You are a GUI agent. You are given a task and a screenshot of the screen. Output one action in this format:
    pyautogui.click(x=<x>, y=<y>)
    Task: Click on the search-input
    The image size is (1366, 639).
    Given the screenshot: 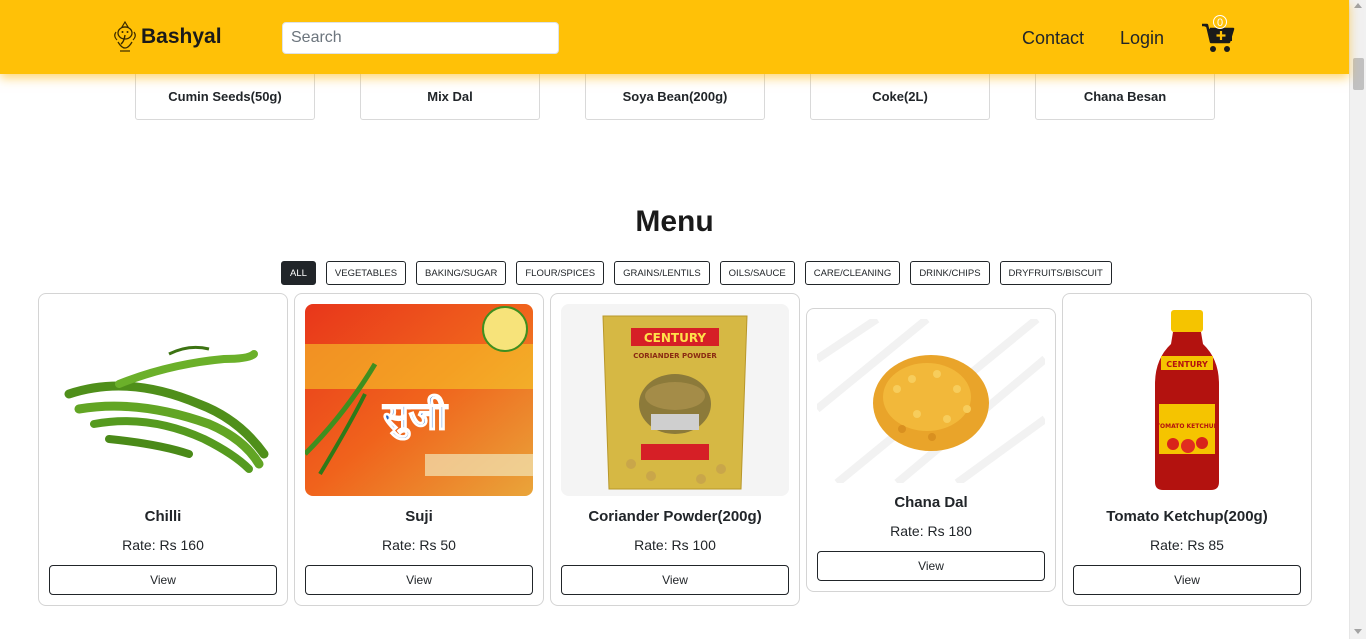 What is the action you would take?
    pyautogui.click(x=420, y=38)
    